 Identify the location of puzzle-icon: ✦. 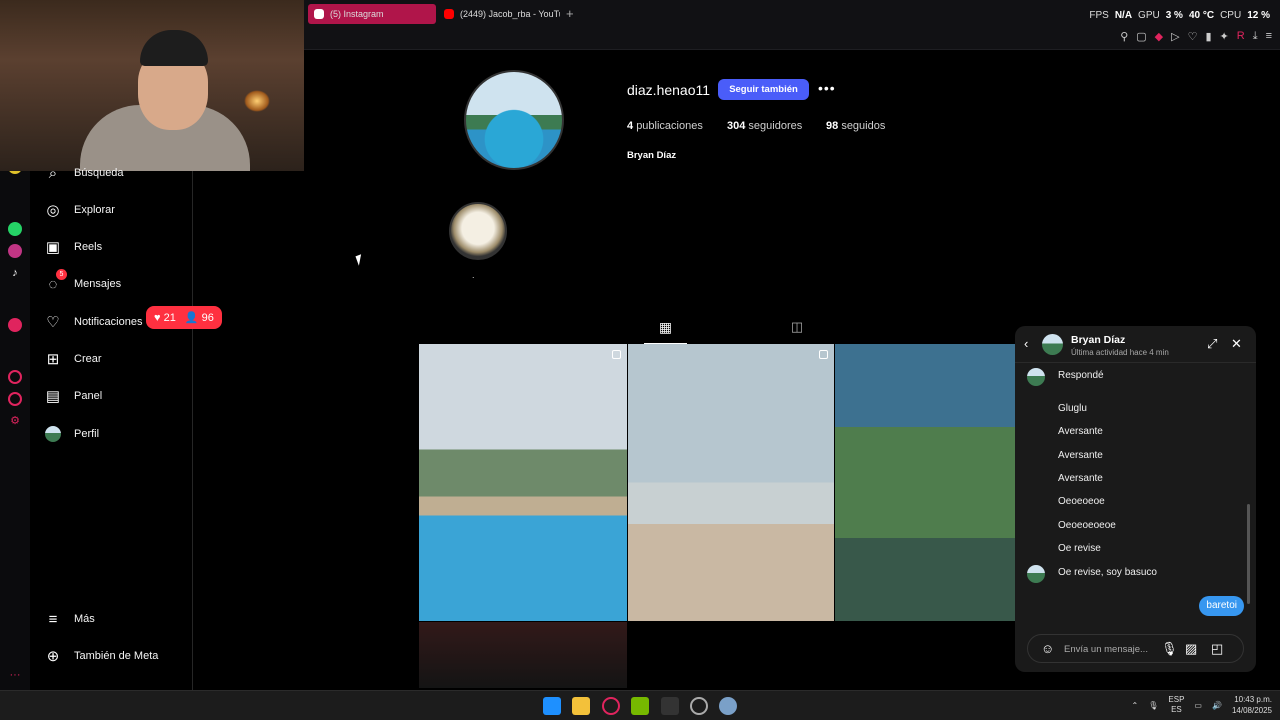
(1224, 36).